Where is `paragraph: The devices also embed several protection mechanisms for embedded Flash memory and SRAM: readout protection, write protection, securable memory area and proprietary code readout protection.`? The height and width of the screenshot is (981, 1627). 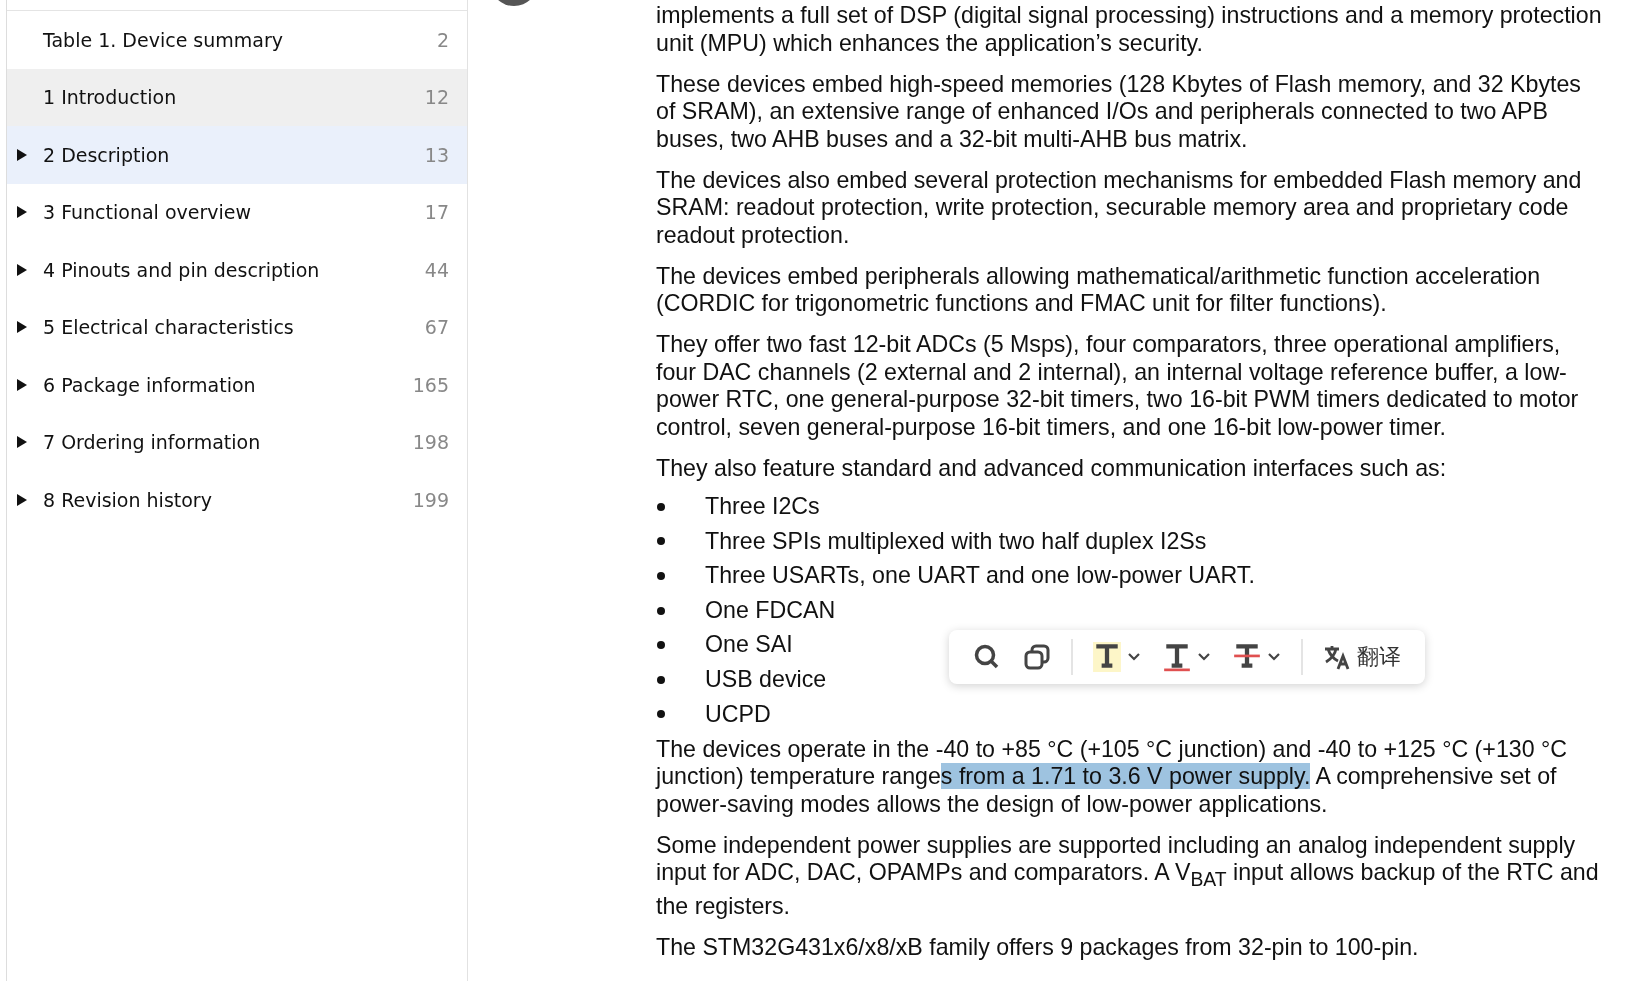
paragraph: The devices also embed several protection mechanisms for embedded Flash memory and SRAM: readout protection, write protection, securable memory area and proprietary code readout protection. is located at coordinates (1119, 207).